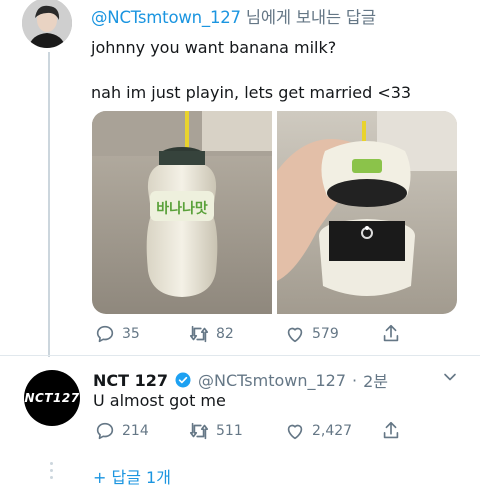 The image size is (480, 488). I want to click on tweet-text-line1: johnny you want banana milk?, so click(214, 47).